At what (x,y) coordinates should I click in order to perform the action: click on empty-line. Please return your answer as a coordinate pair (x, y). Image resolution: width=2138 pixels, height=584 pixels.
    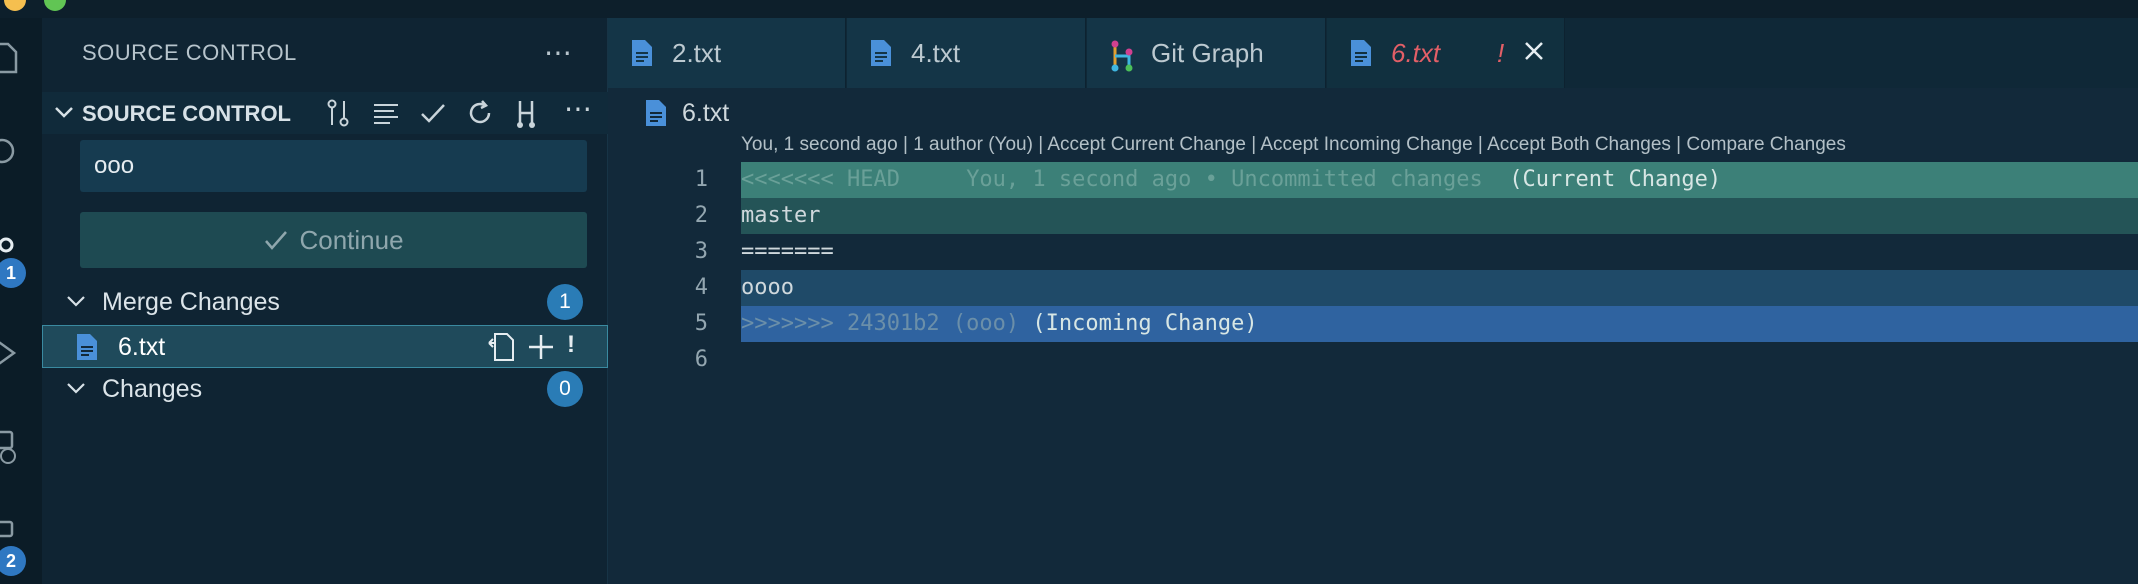
    Looking at the image, I should click on (1439, 360).